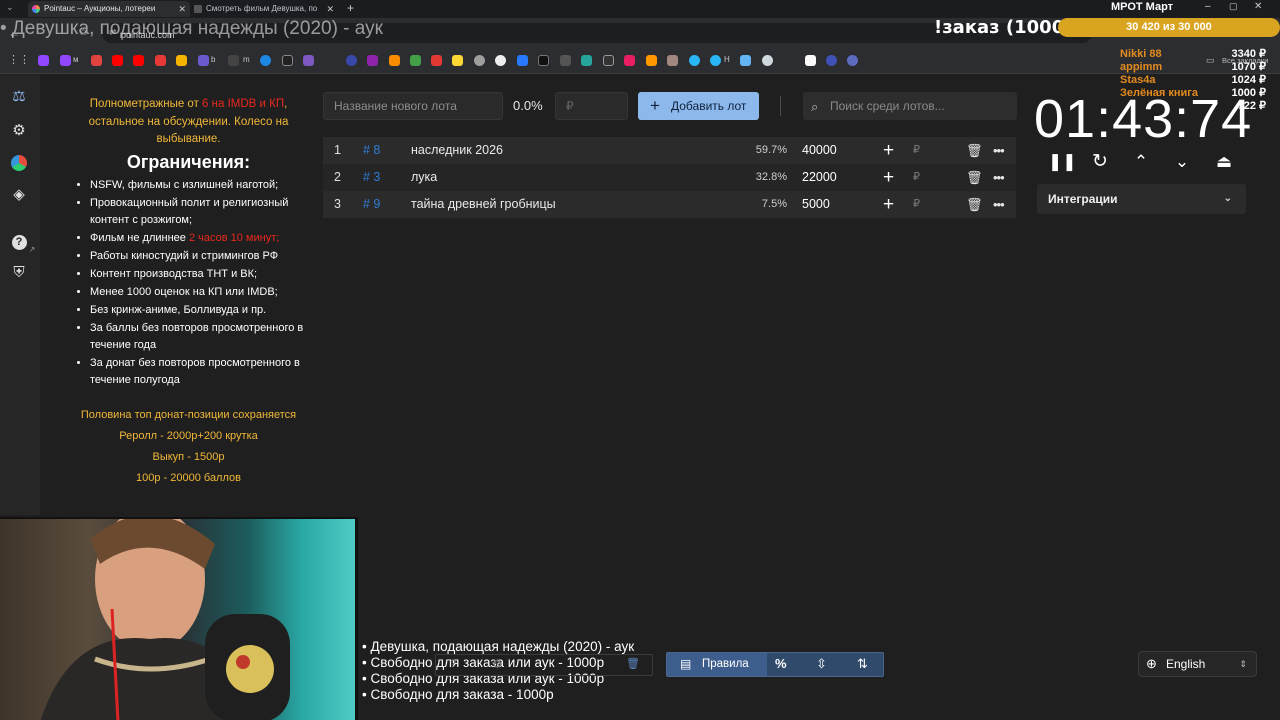 This screenshot has width=1280, height=720. I want to click on language-select: ⊕ English ⇕, so click(1197, 664).